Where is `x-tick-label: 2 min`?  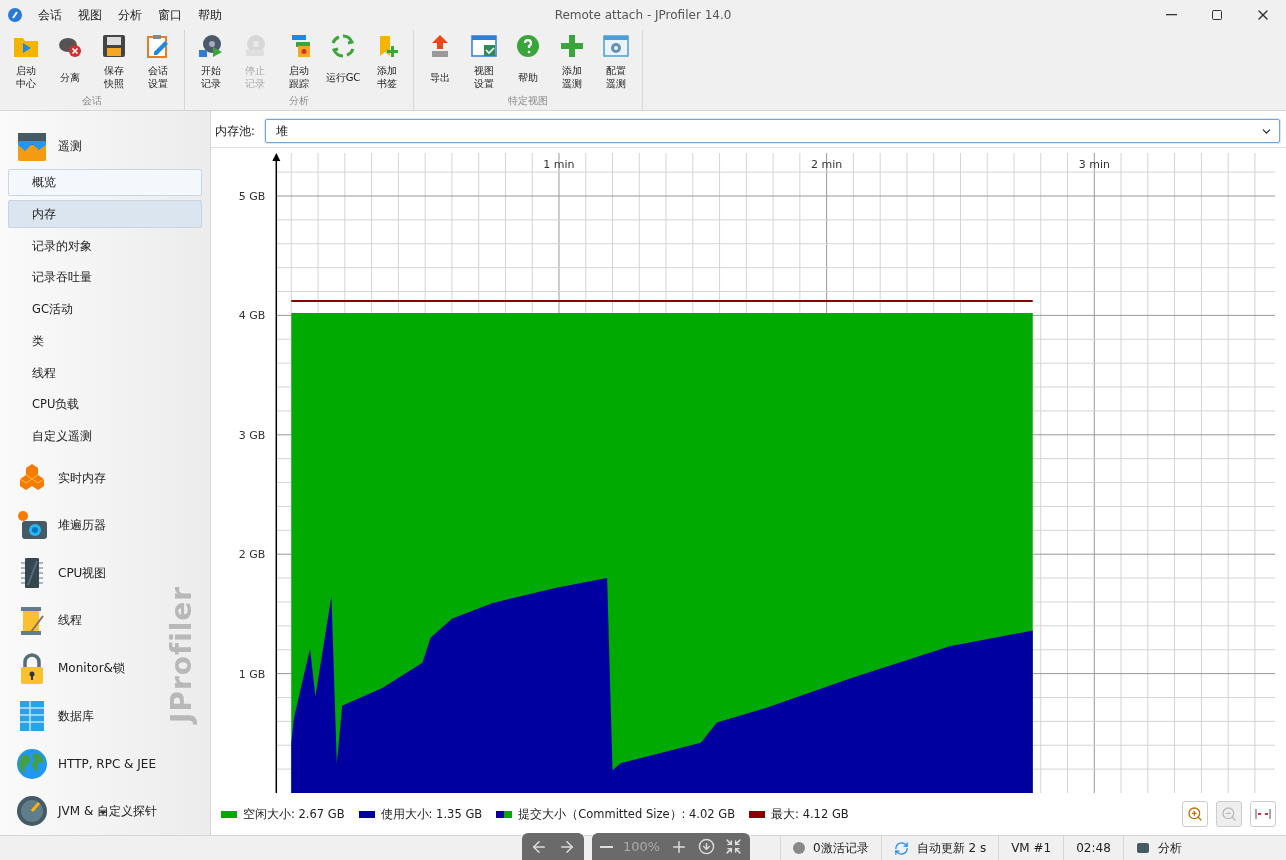
x-tick-label: 2 min is located at coordinates (827, 164).